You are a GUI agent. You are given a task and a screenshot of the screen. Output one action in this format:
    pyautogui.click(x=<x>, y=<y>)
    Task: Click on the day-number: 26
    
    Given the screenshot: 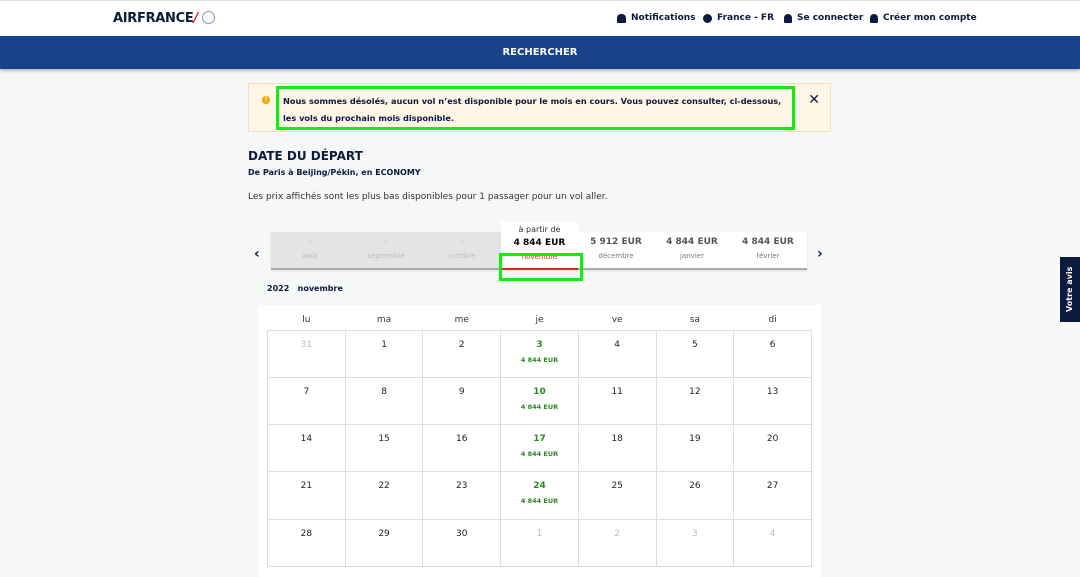 What is the action you would take?
    pyautogui.click(x=695, y=486)
    